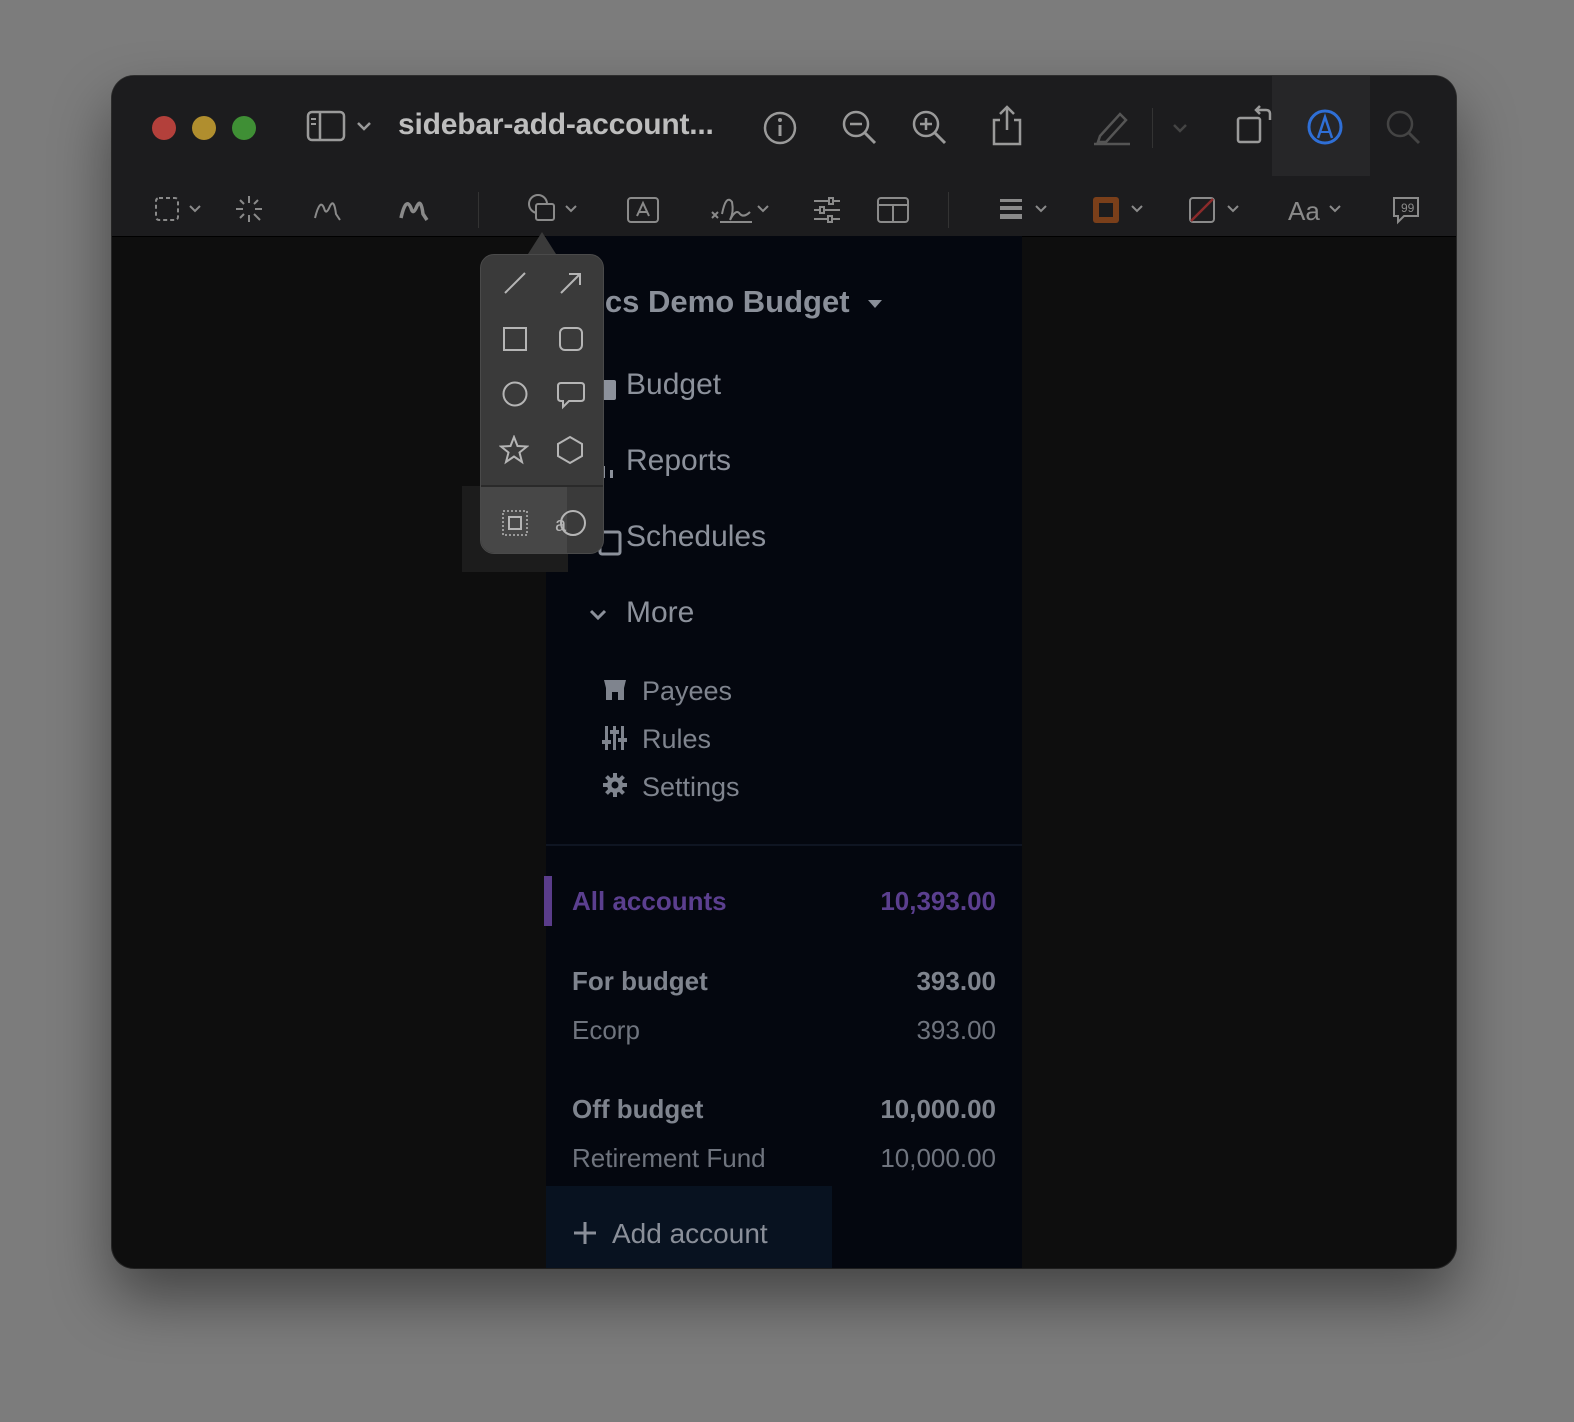 Image resolution: width=1574 pixels, height=1422 pixels. Describe the element at coordinates (784, 1158) in the screenshot. I see `account-row-retirement: Retirement Fund 10,000.00` at that location.